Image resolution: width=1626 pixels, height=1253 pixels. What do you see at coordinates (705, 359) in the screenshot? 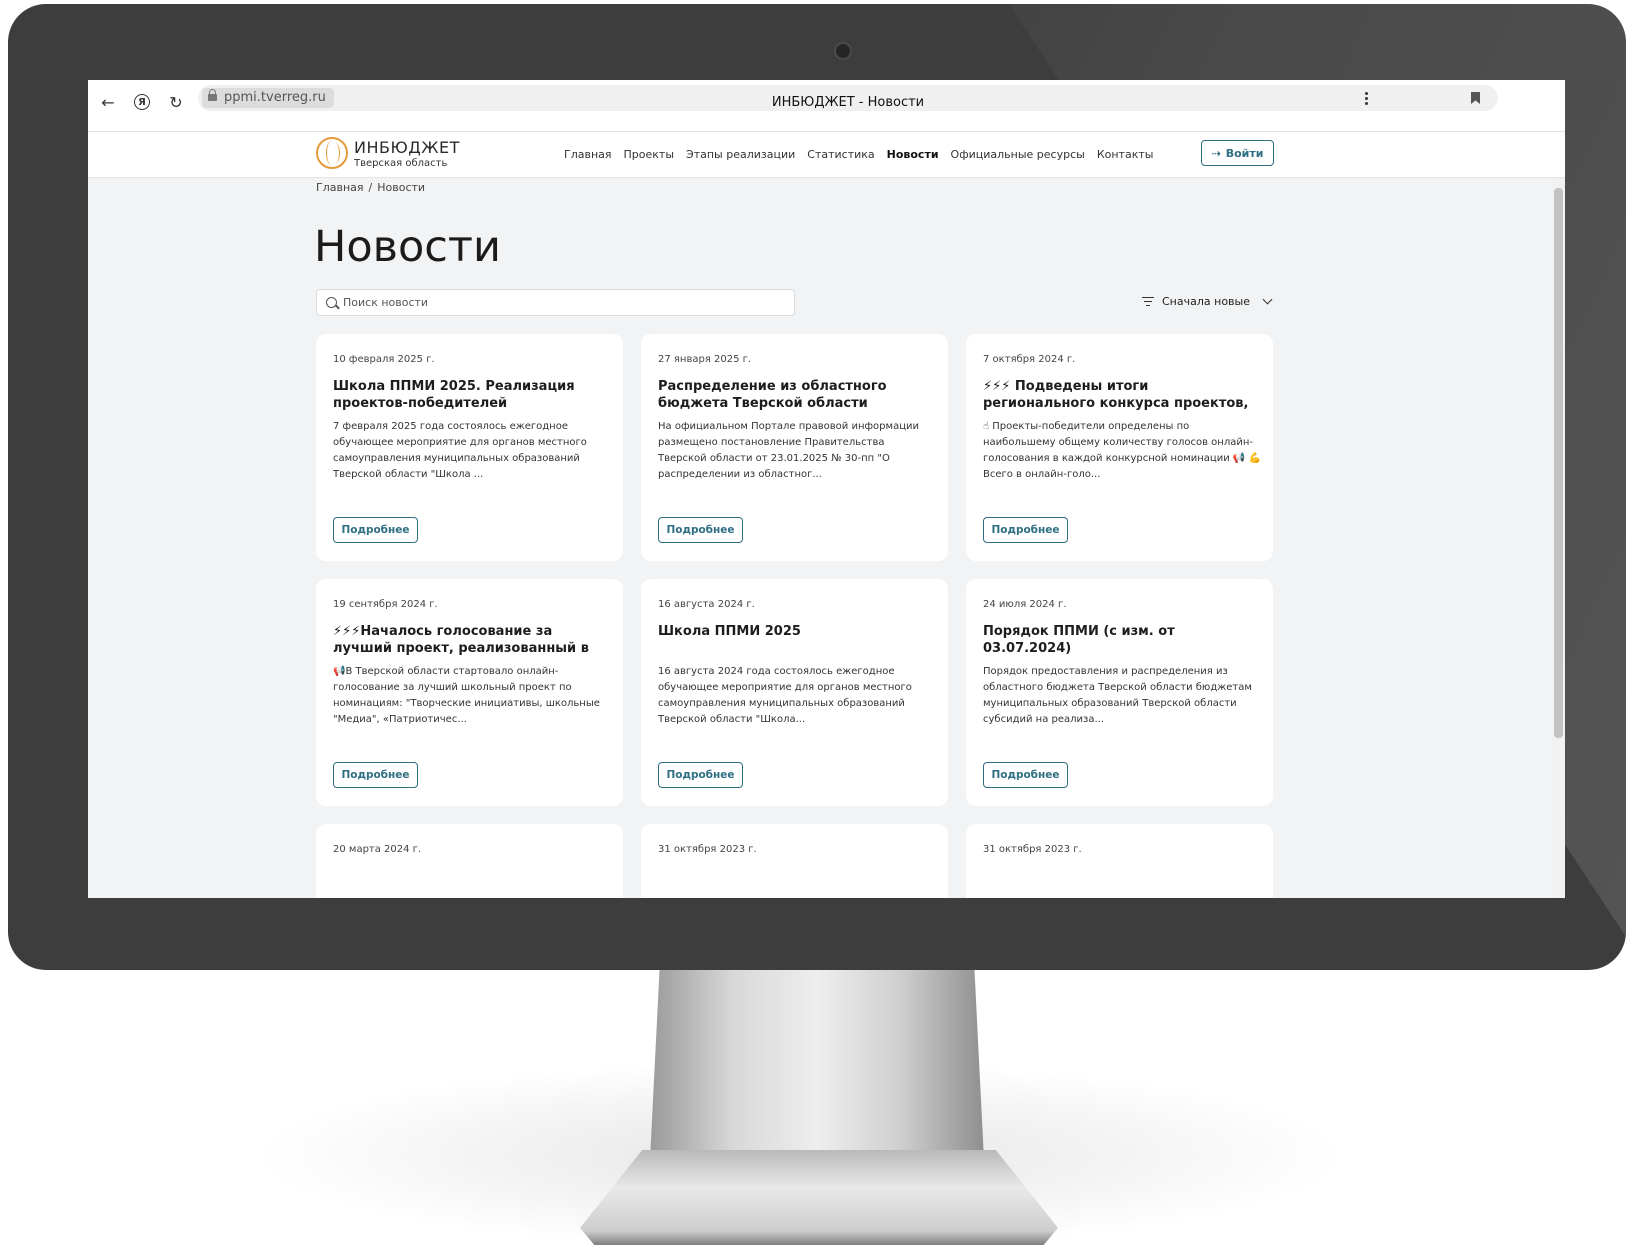
I see `card-date: 27 января 2025 г.` at bounding box center [705, 359].